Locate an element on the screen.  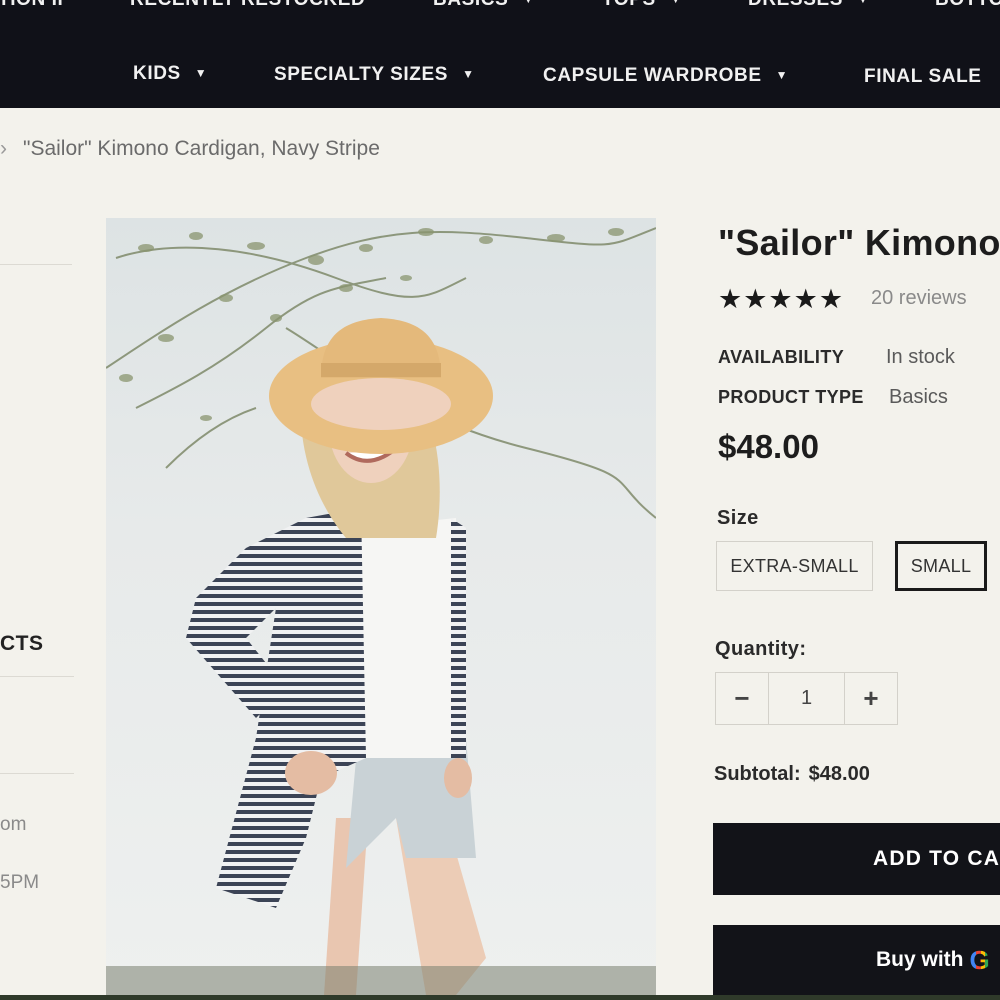
nav-item-tops: TOPS ▼ is located at coordinates (642, 5).